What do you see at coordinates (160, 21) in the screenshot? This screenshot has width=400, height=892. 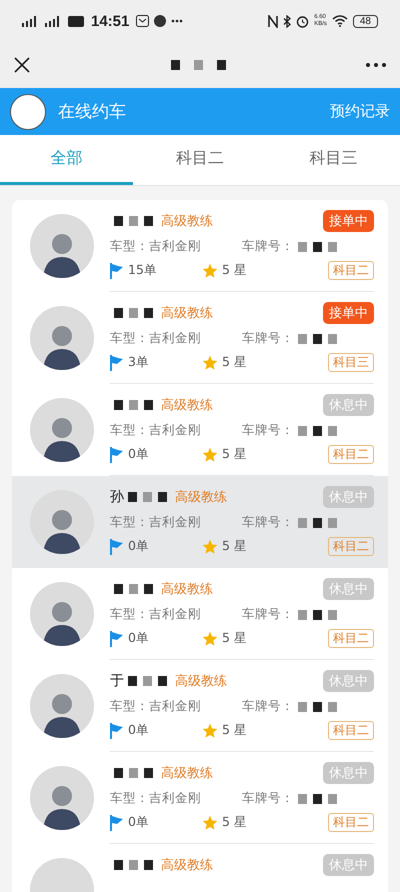 I see `app-notification-icon` at bounding box center [160, 21].